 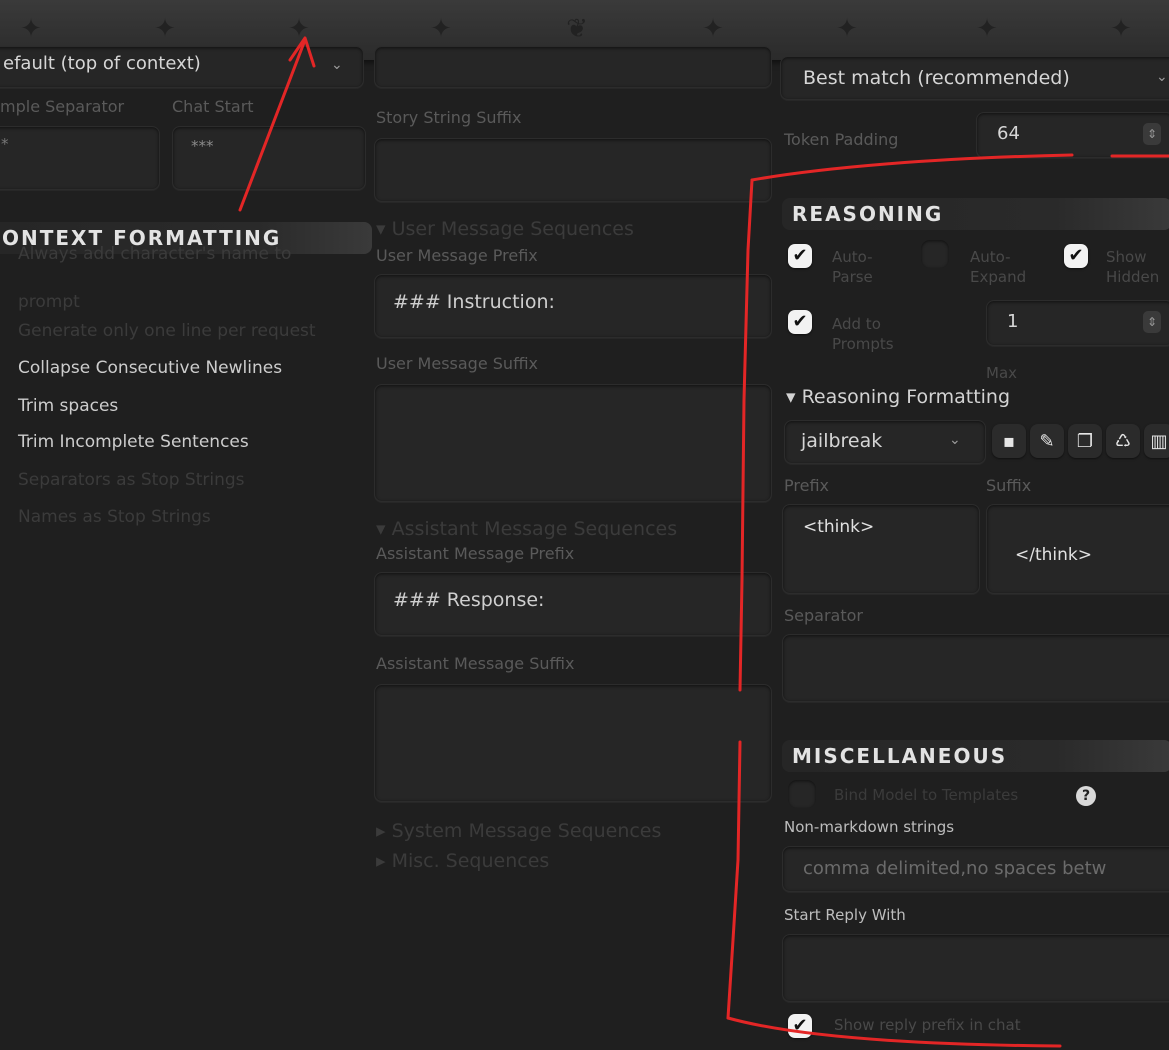 I want to click on annotation-outline-left-upper, so click(x=746, y=435).